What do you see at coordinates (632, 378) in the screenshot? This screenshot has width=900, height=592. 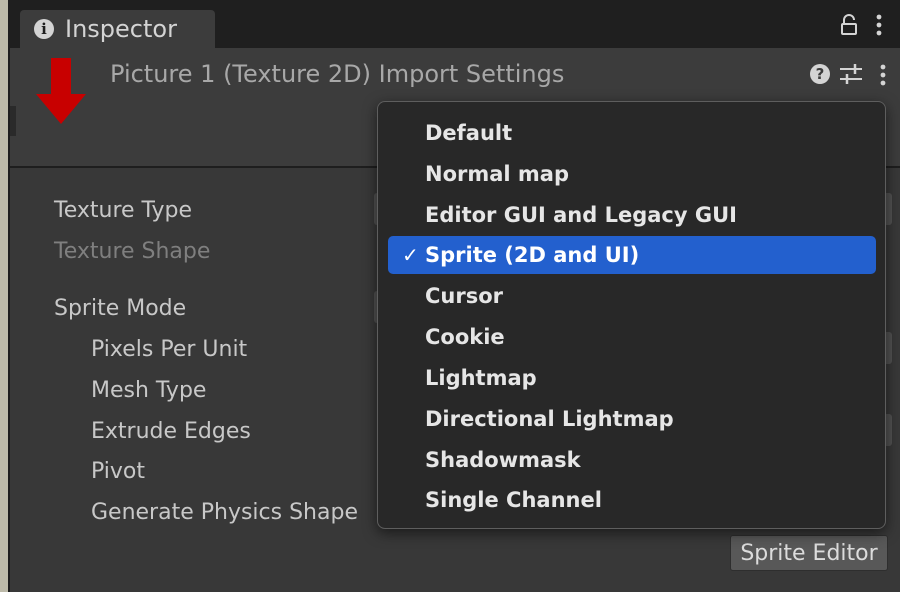 I see `menu-item-lightmap: Lightmap` at bounding box center [632, 378].